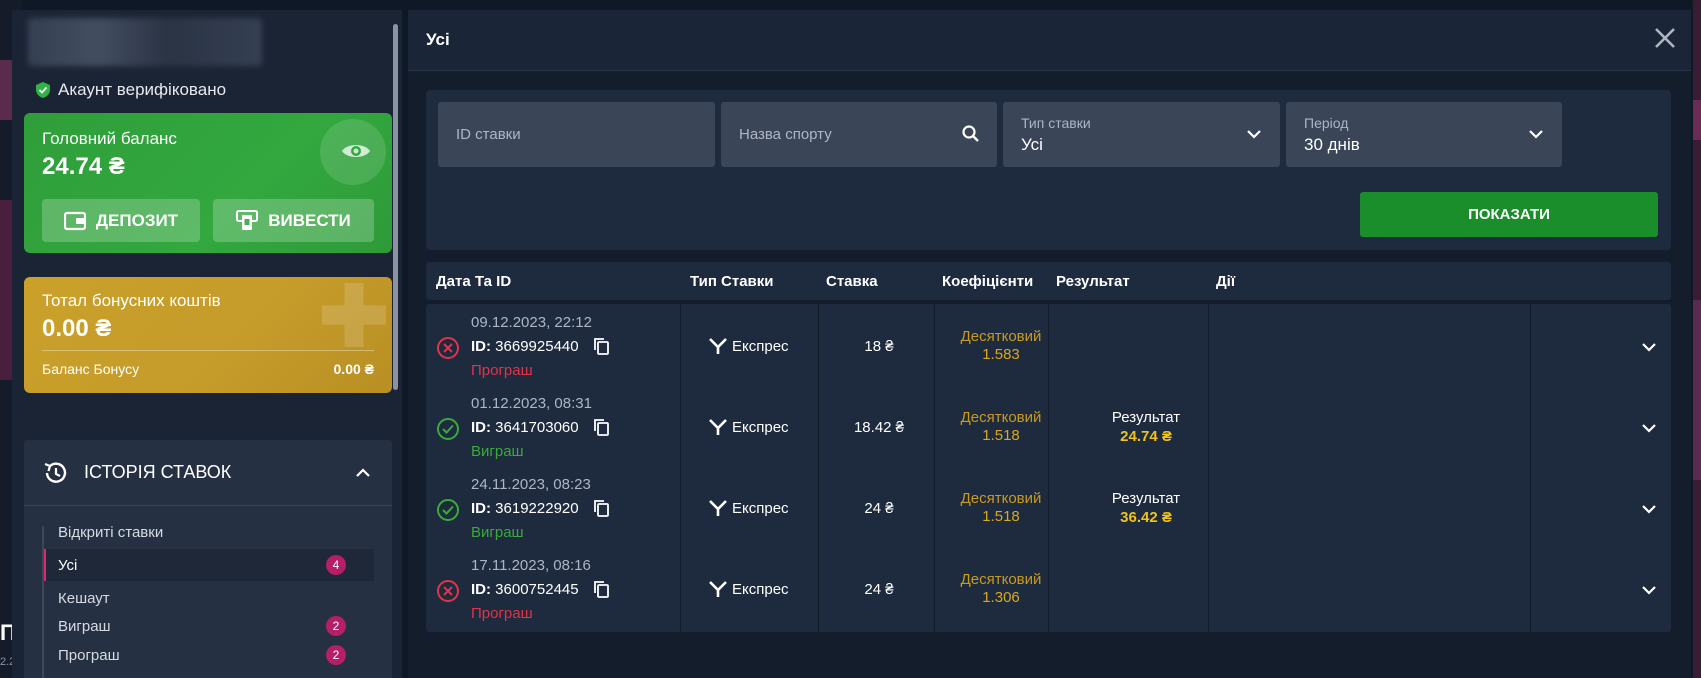  What do you see at coordinates (525, 346) in the screenshot?
I see `bet-id: ID: 3669925440` at bounding box center [525, 346].